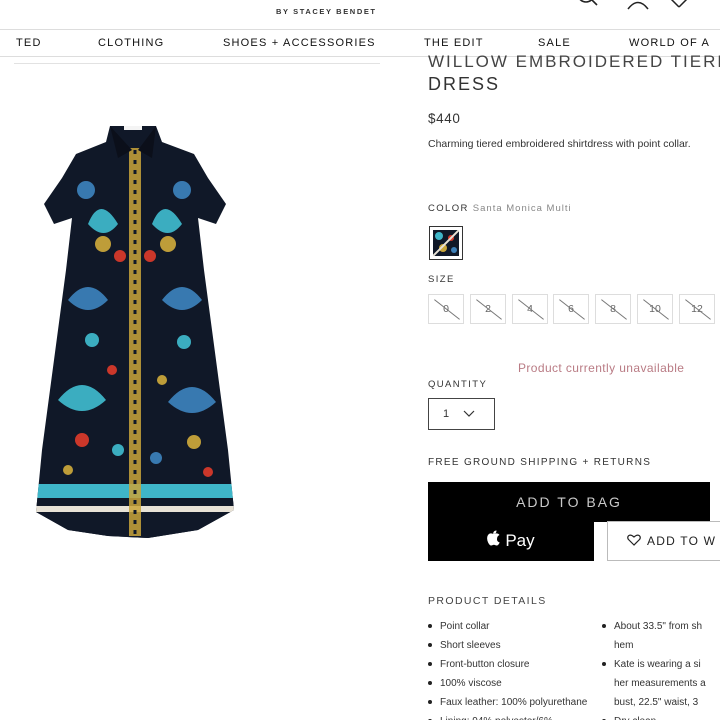 This screenshot has width=720, height=720. Describe the element at coordinates (661, 626) in the screenshot. I see `list-item: About 33.5" from sh` at that location.